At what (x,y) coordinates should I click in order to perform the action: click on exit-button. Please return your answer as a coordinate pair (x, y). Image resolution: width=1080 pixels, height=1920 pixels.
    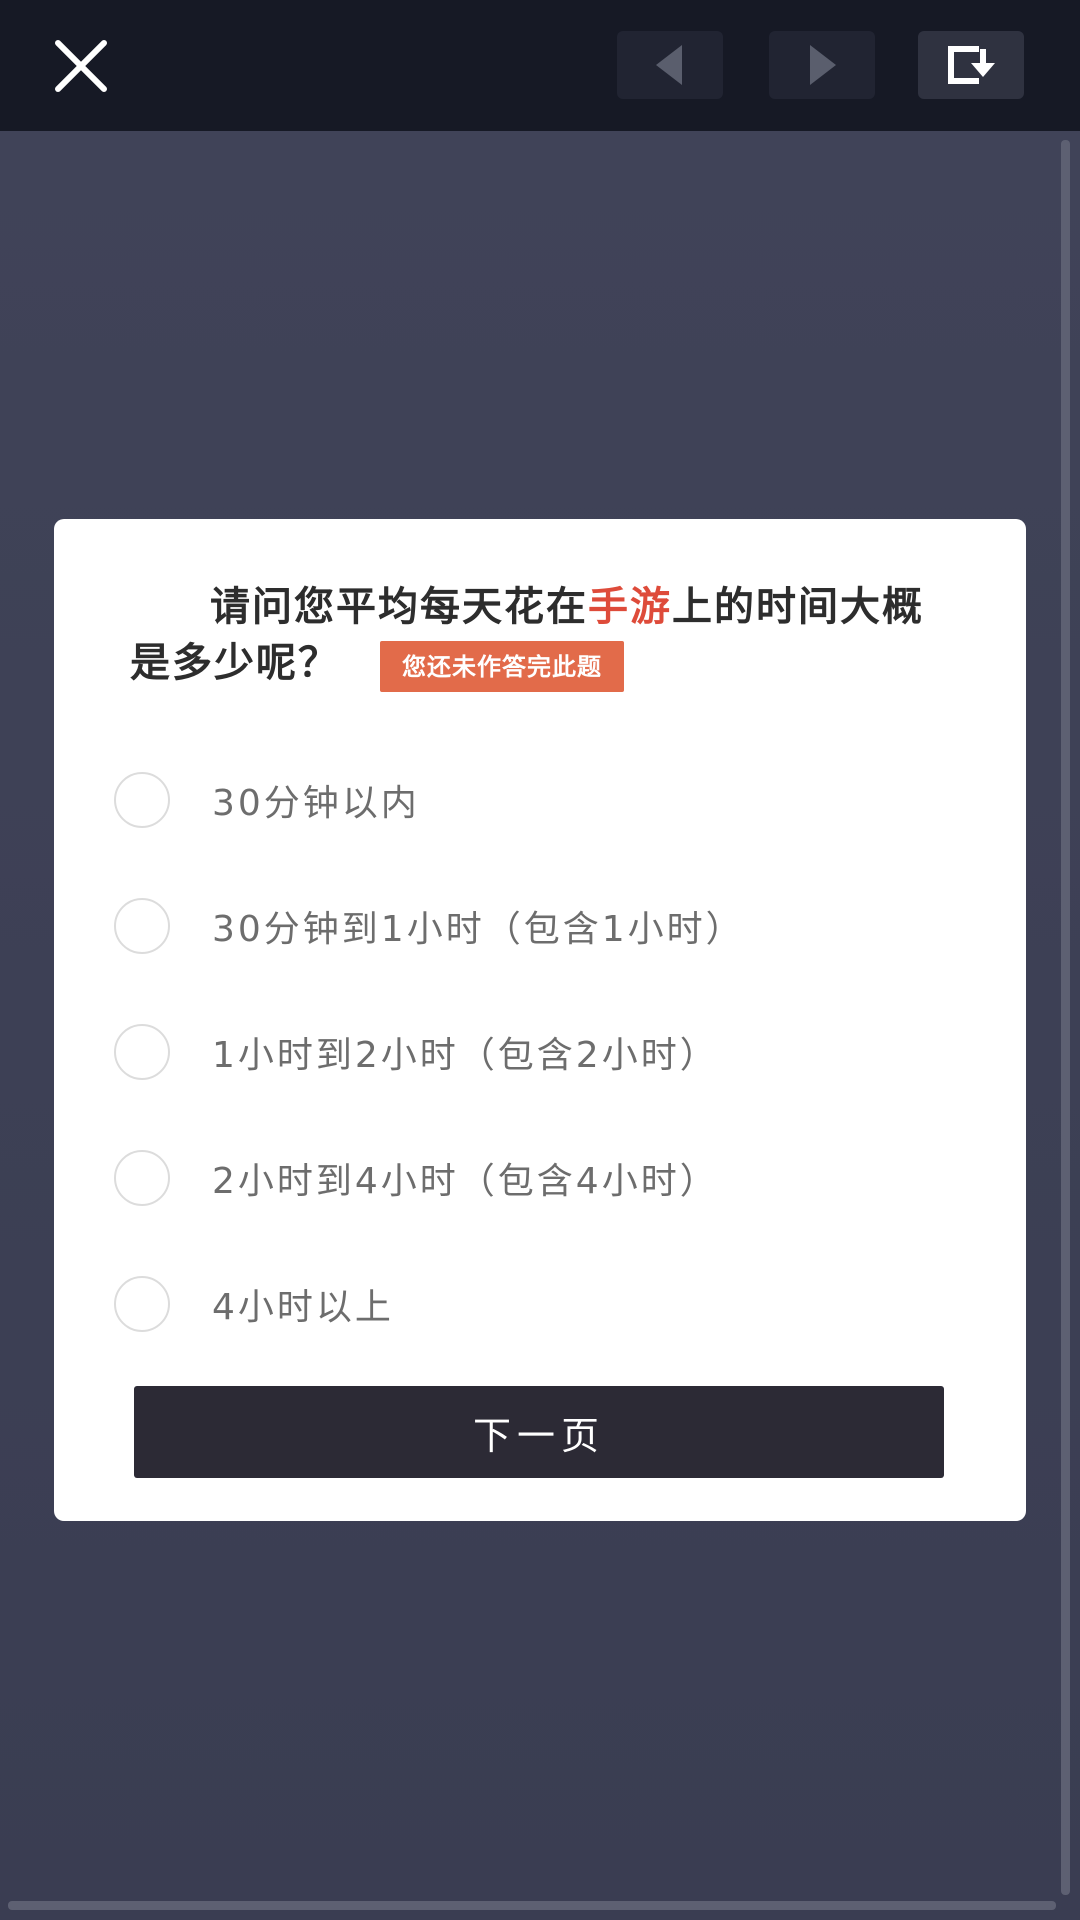
    Looking at the image, I should click on (971, 65).